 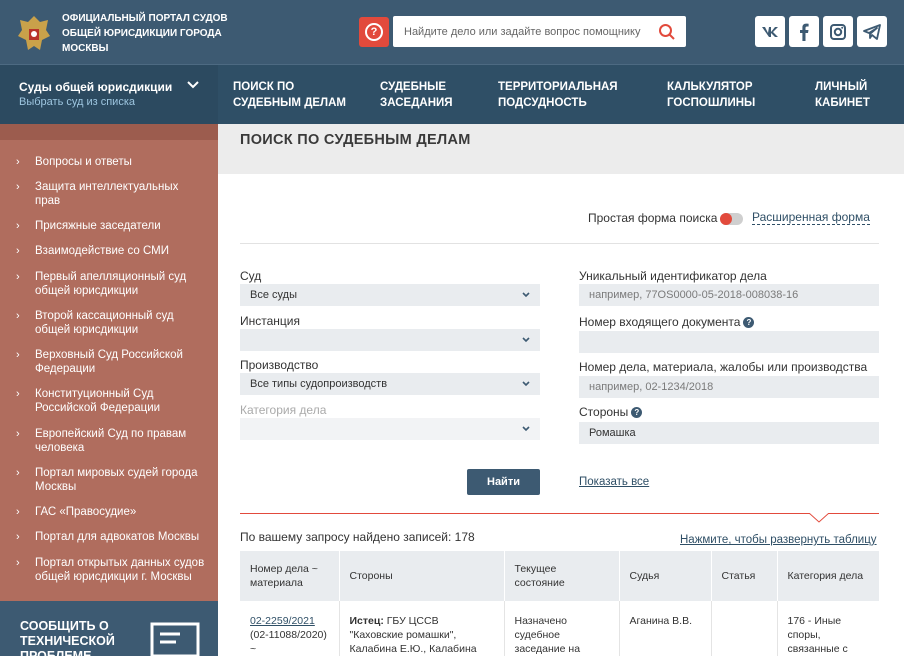 What do you see at coordinates (559, 513) in the screenshot?
I see `results-divider` at bounding box center [559, 513].